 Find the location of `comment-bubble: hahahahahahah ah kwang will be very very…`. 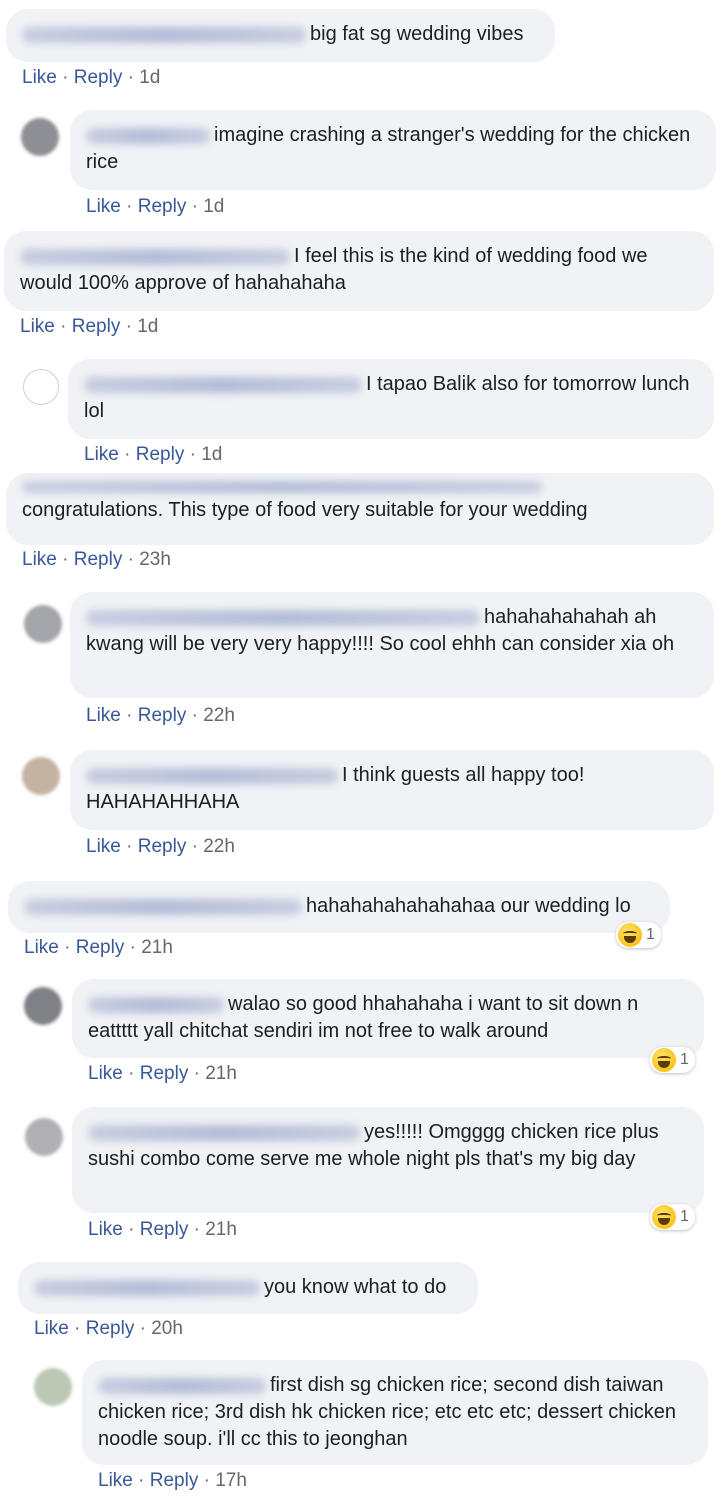

comment-bubble: hahahahahahah ah kwang will be very very… is located at coordinates (392, 645).